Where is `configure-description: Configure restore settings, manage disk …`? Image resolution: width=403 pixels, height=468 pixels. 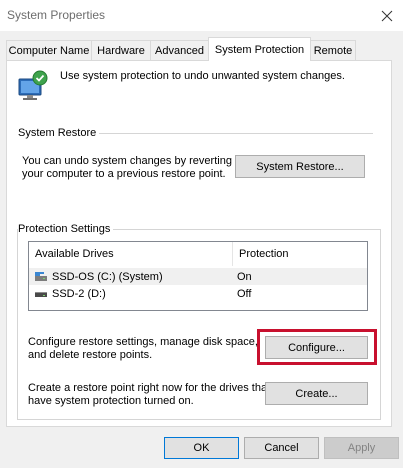
configure-description: Configure restore settings, manage disk … is located at coordinates (143, 349).